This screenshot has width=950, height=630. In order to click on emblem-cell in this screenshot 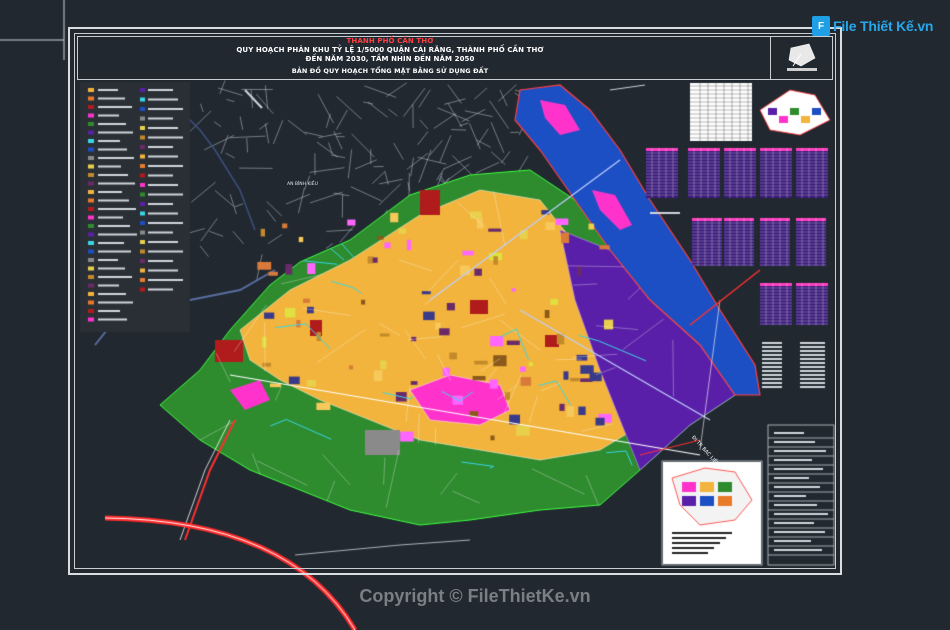, I will do `click(801, 58)`.